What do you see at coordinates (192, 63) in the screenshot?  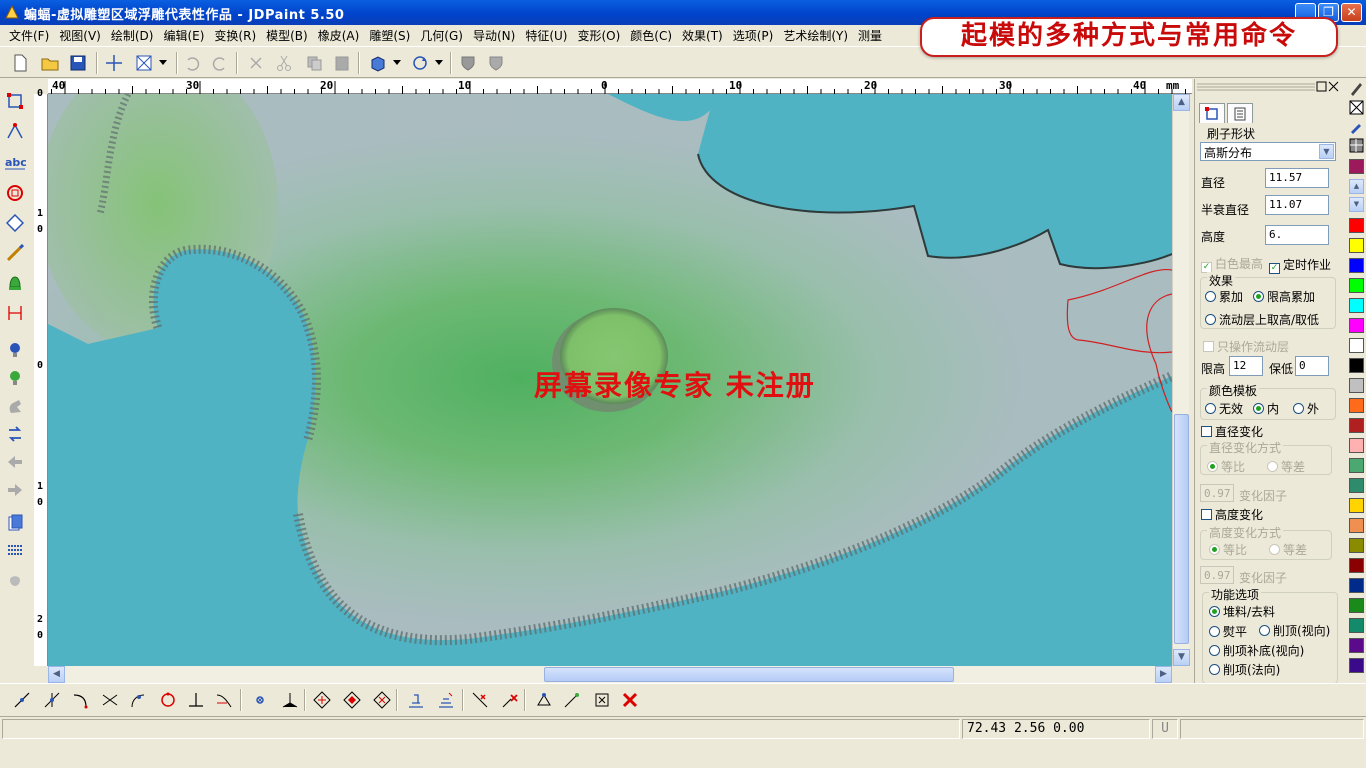 I see `undo-icon` at bounding box center [192, 63].